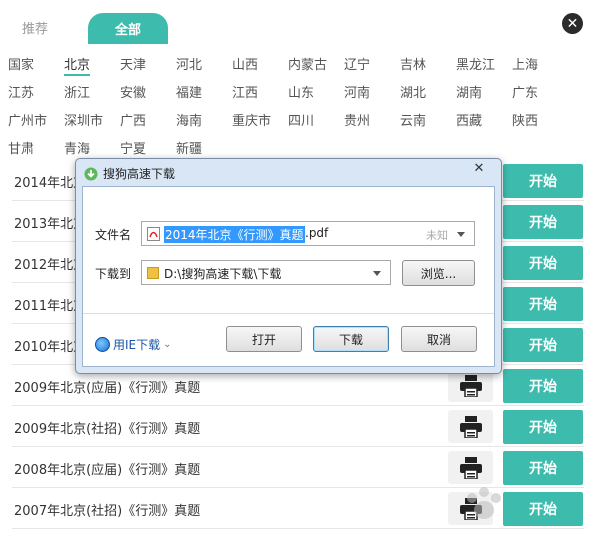 The height and width of the screenshot is (547, 594). What do you see at coordinates (469, 91) in the screenshot?
I see `region-item: 湖南` at bounding box center [469, 91].